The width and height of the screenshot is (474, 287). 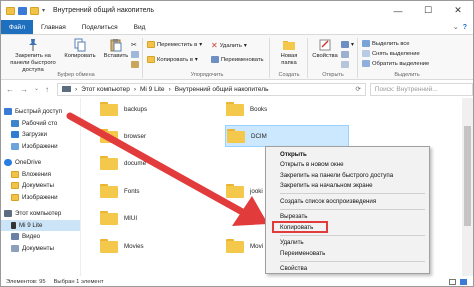 I want to click on item-count: Элементов: 95, so click(x=26, y=281).